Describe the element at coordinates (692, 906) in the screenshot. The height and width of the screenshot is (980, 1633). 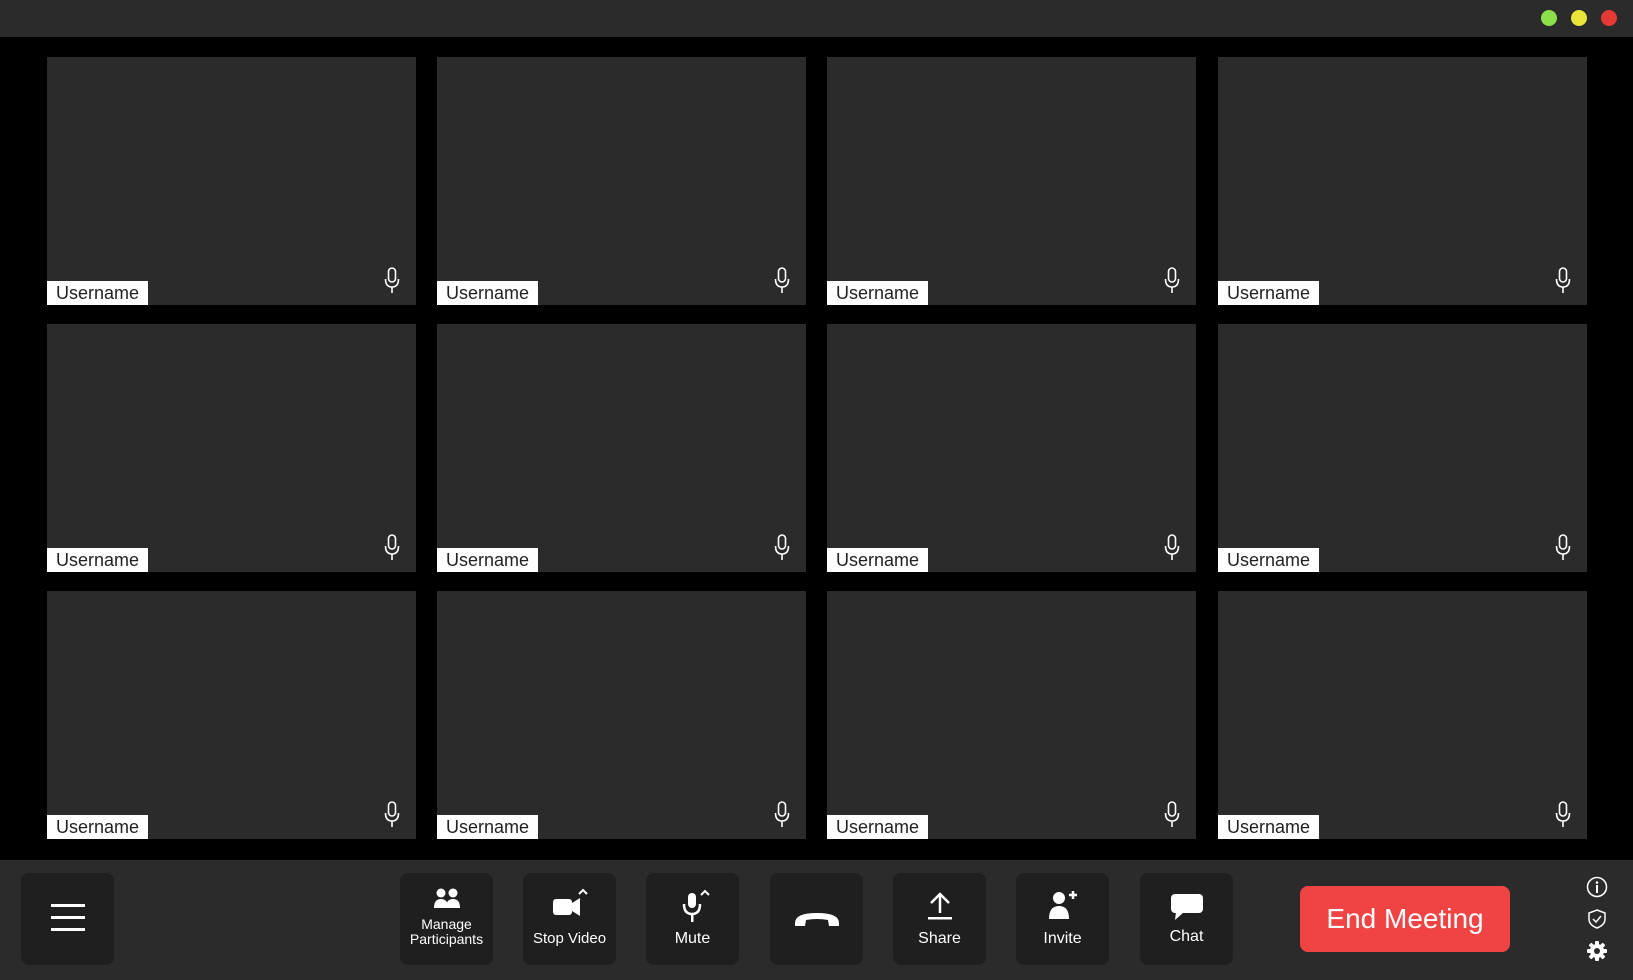
I see `microphone-icon` at that location.